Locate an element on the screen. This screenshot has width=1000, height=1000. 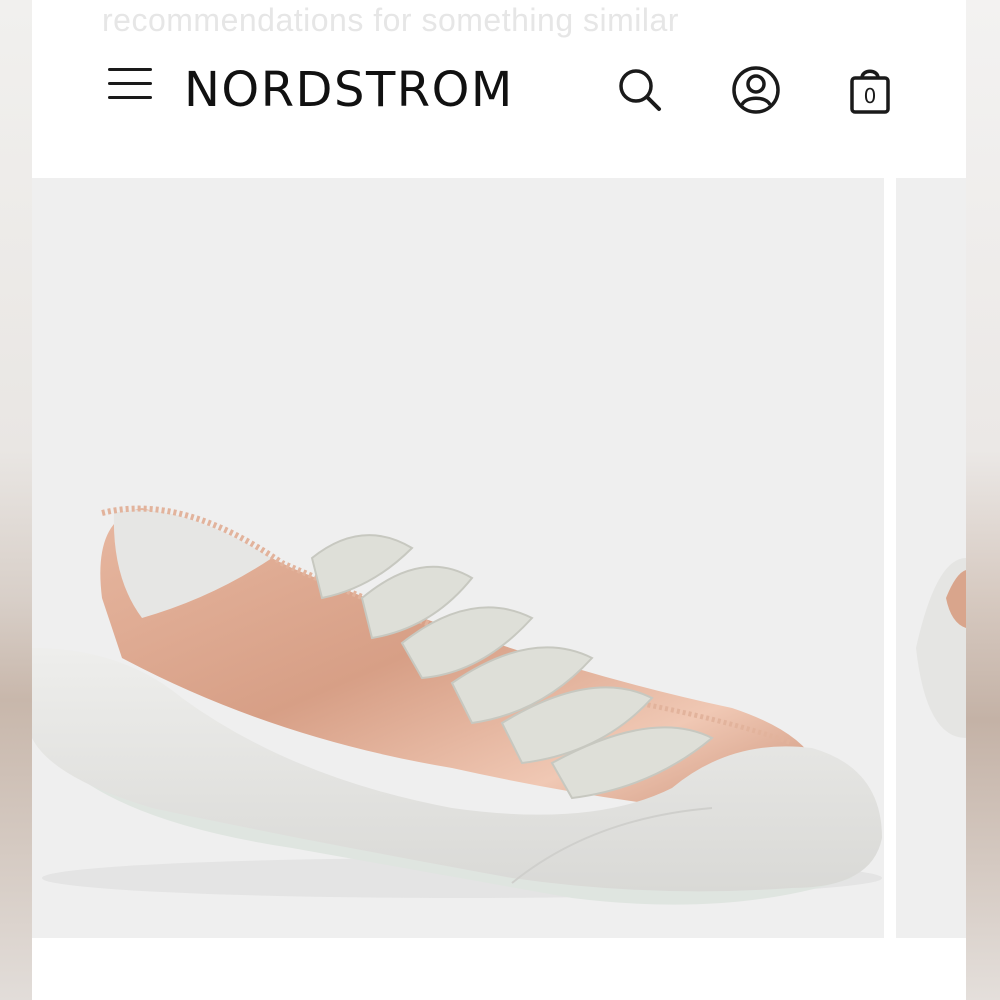
bag-item-count: 0 is located at coordinates (870, 96).